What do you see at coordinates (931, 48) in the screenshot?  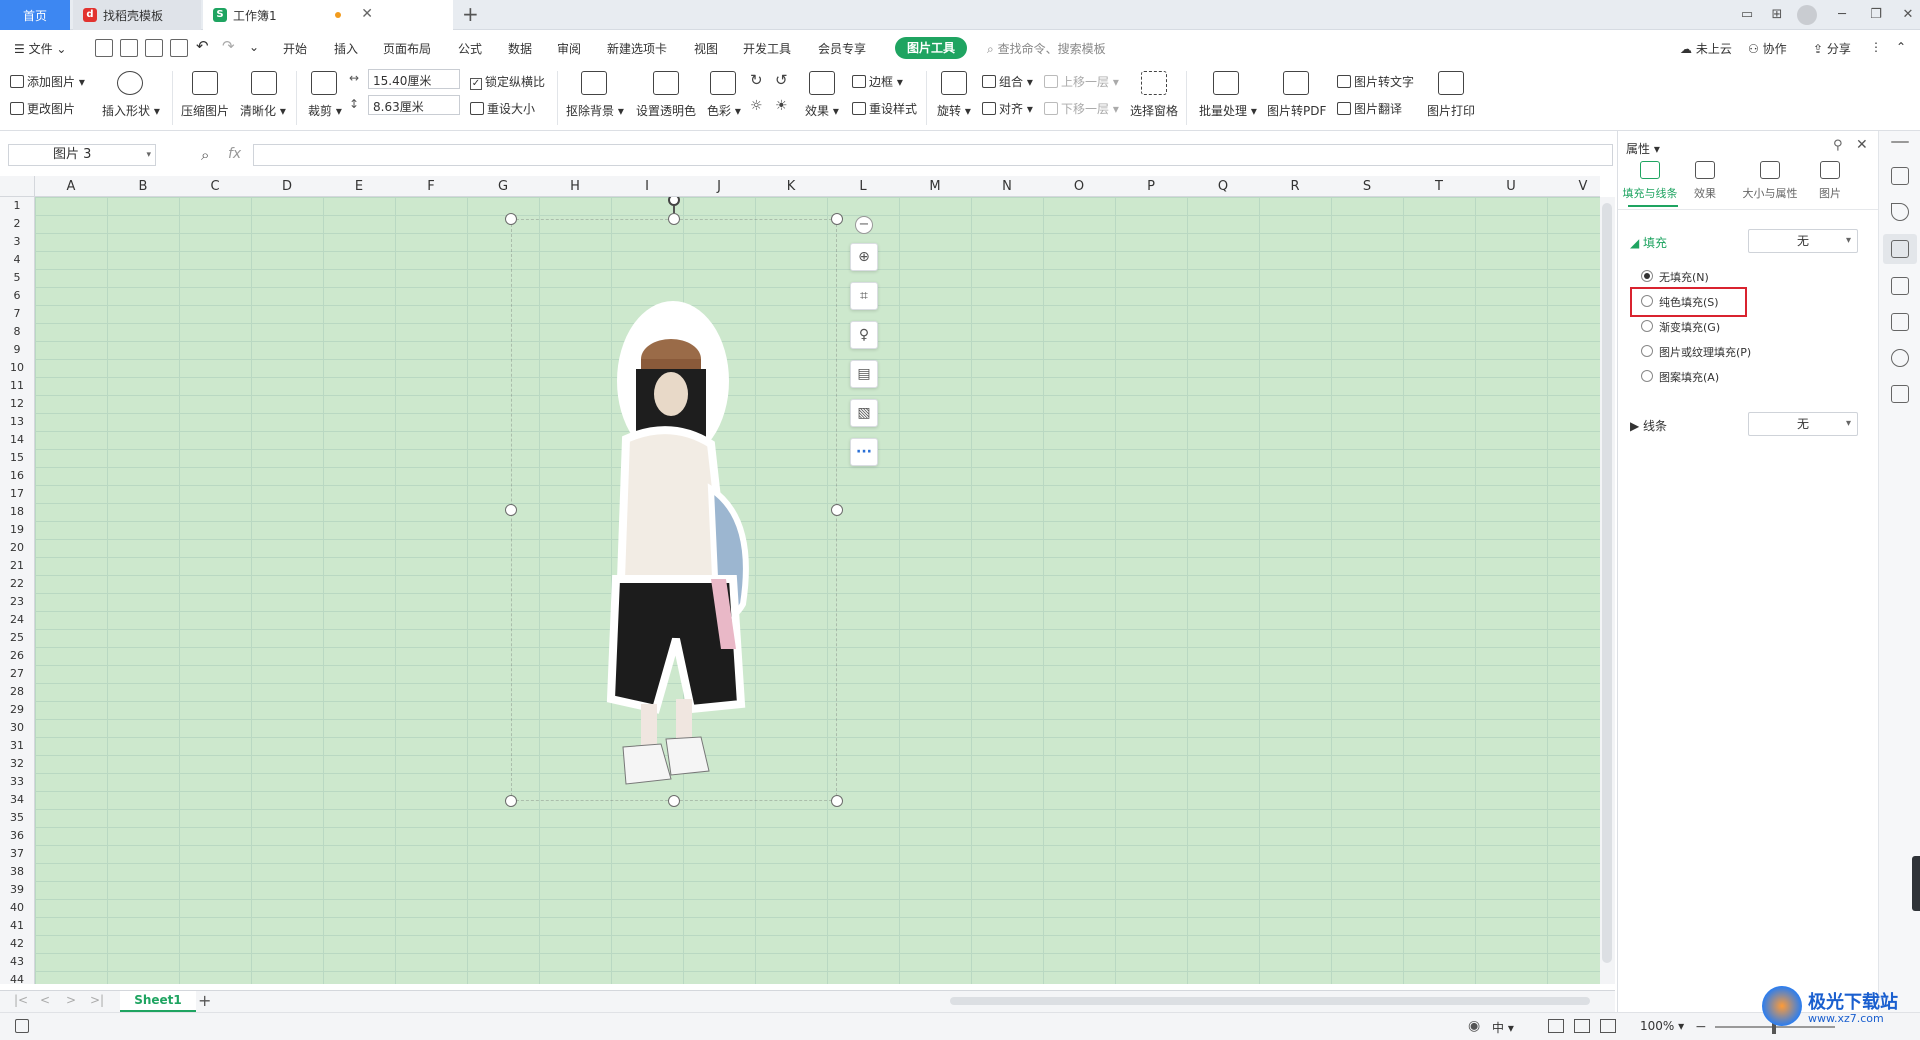 I see `menu-picture-tools: 图片工具` at bounding box center [931, 48].